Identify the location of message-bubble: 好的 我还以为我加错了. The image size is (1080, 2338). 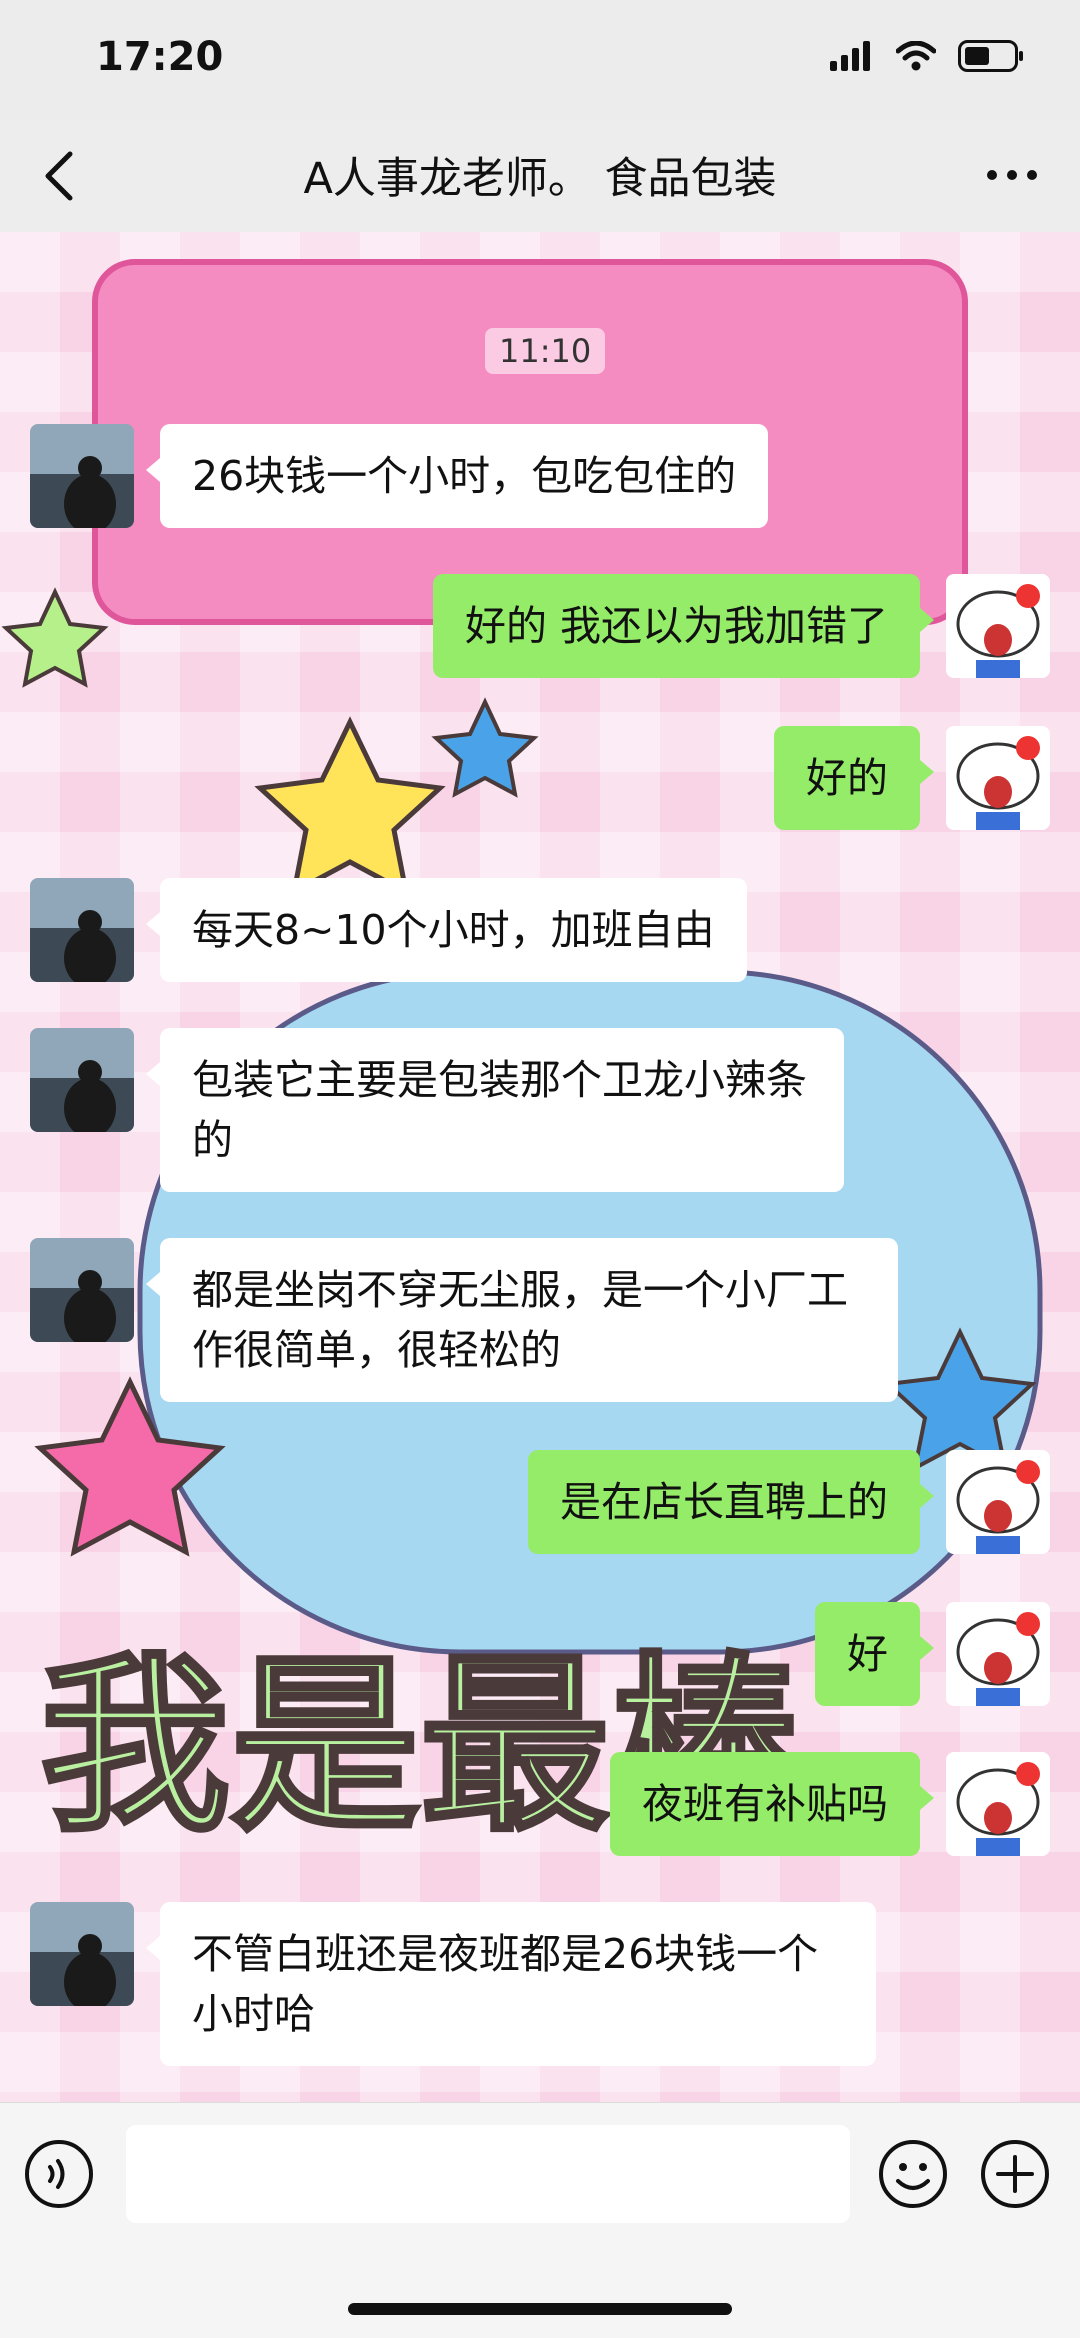
(683, 626).